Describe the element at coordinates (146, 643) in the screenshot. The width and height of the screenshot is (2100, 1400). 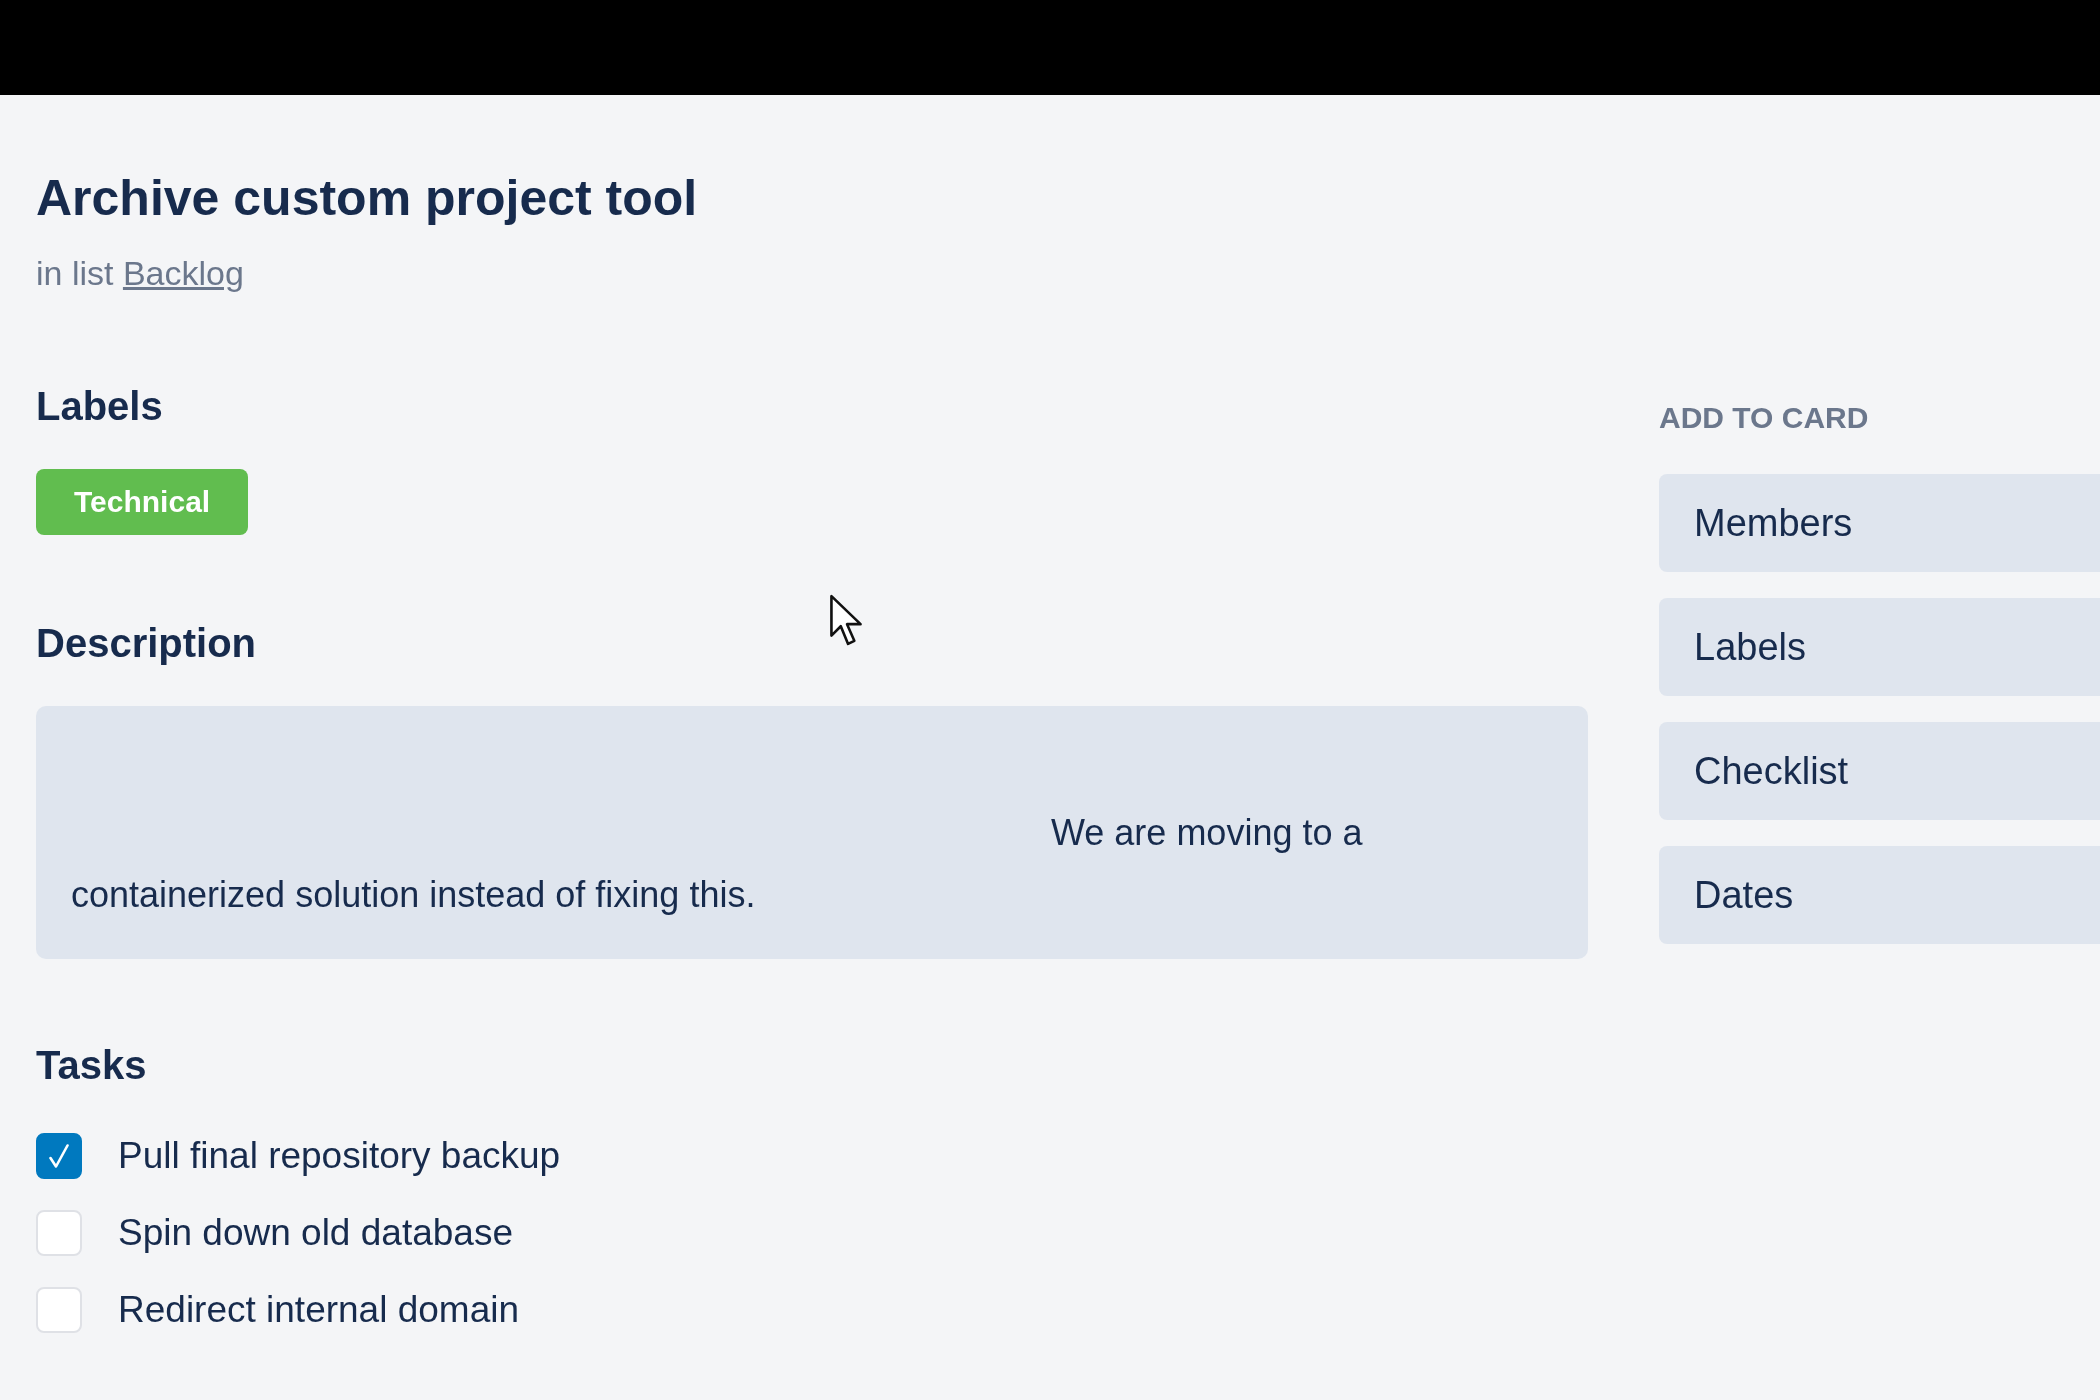
I see `section-heading: Description` at that location.